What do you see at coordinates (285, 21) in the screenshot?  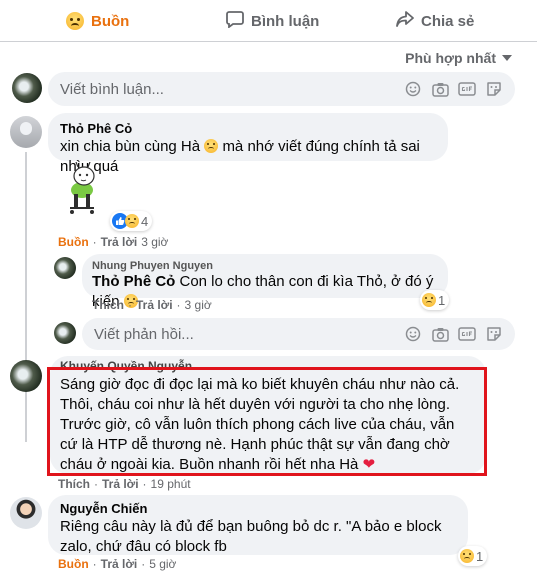 I see `comment-label: Bình luận` at bounding box center [285, 21].